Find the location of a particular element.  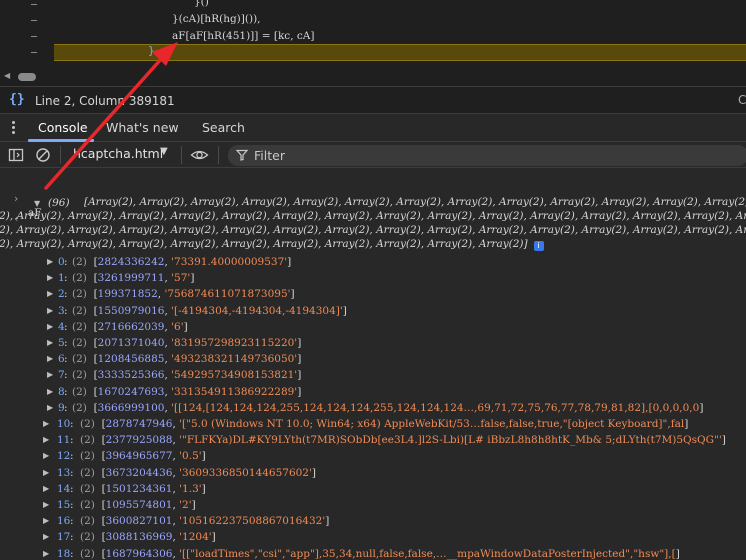

sidebar-toggle-icon is located at coordinates (16, 155).